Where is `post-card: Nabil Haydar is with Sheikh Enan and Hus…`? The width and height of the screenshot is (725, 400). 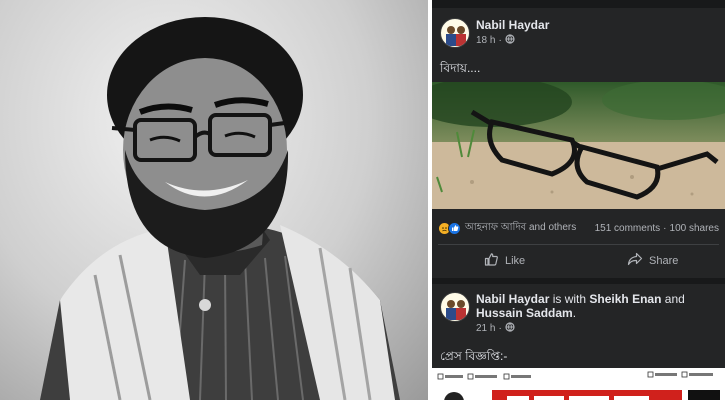 post-card: Nabil Haydar is with Sheikh Enan and Hus… is located at coordinates (578, 342).